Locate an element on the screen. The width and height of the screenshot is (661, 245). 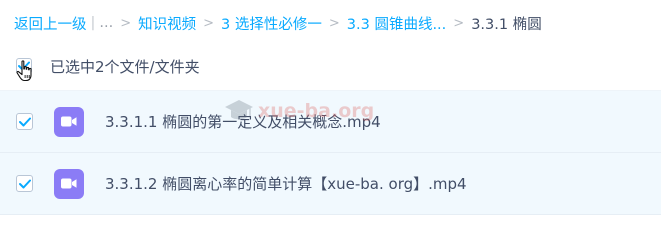
selection-bar: 已选中2个文件/文件夹 is located at coordinates (107, 67).